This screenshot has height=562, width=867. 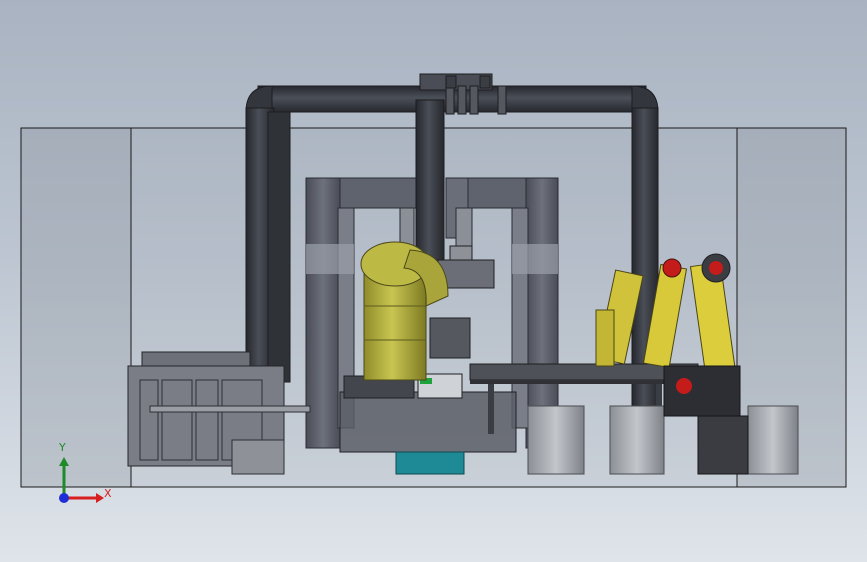 I want to click on enclosure-panel-left, so click(x=76, y=307).